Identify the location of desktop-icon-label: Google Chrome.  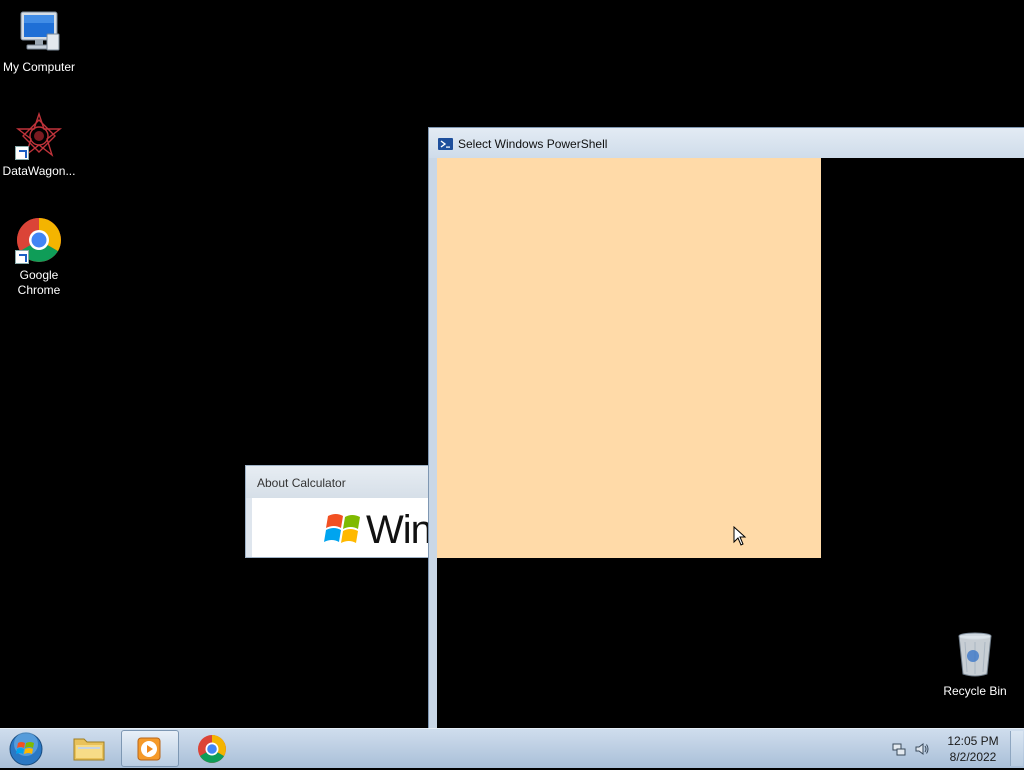
(39, 282).